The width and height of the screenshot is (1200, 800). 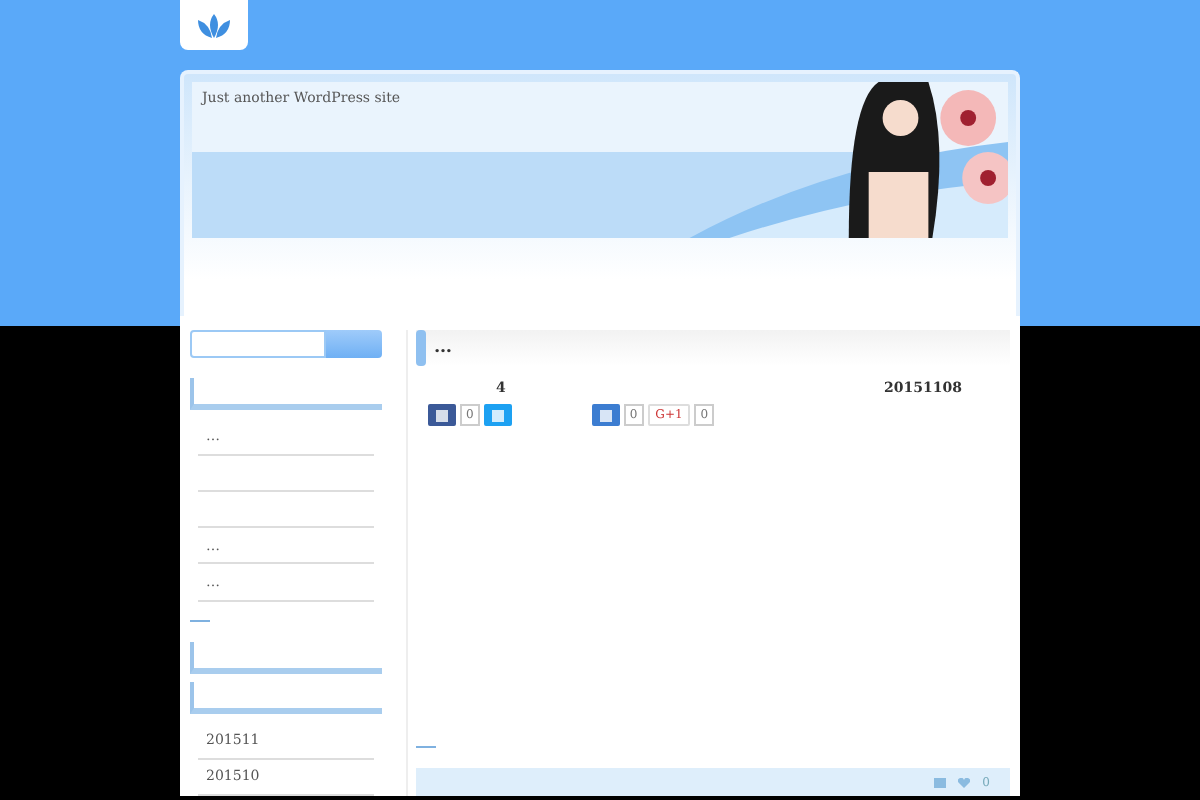 I want to click on lotus-icon, so click(x=214, y=25).